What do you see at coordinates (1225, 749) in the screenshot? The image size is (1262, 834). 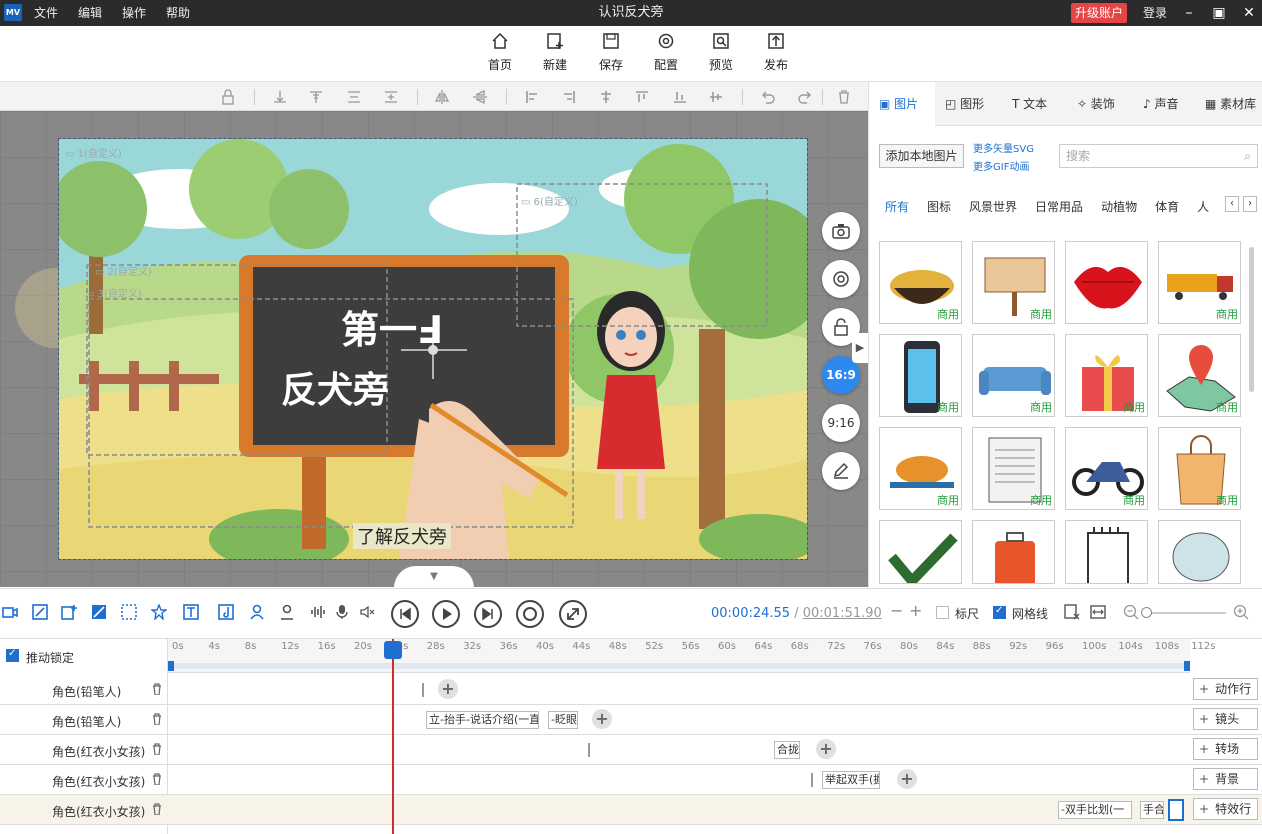 I see `add-transition-button: + 转场` at bounding box center [1225, 749].